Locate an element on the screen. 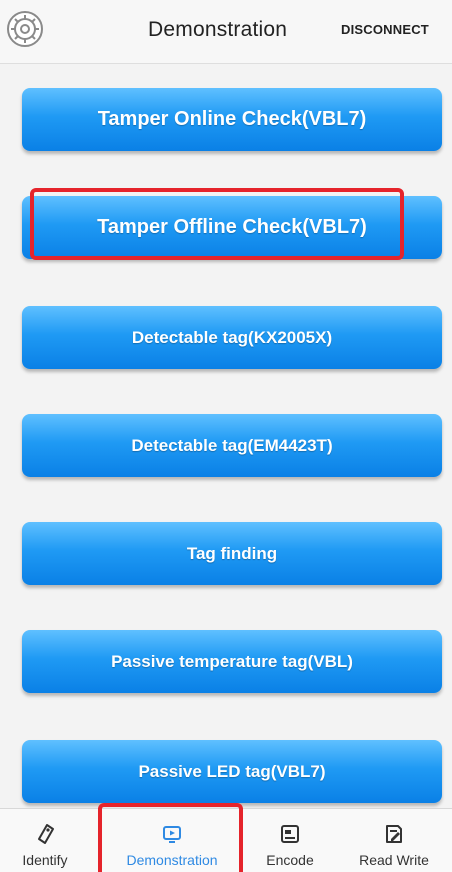  tamper-offline-check-button: Tamper Offline Check(VBL7) is located at coordinates (232, 227).